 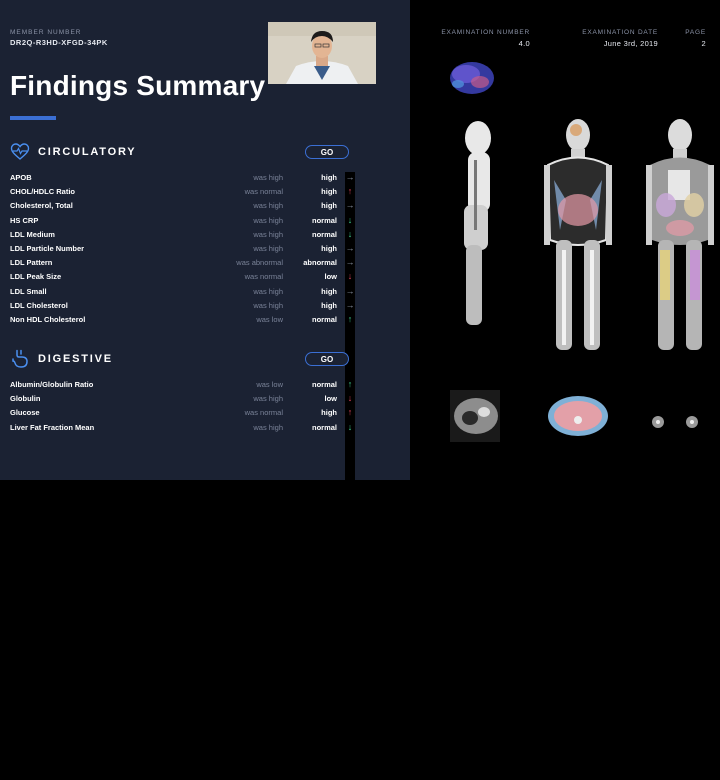 I want to click on section-title-circulatory: CIRCULATORY, so click(x=87, y=152).